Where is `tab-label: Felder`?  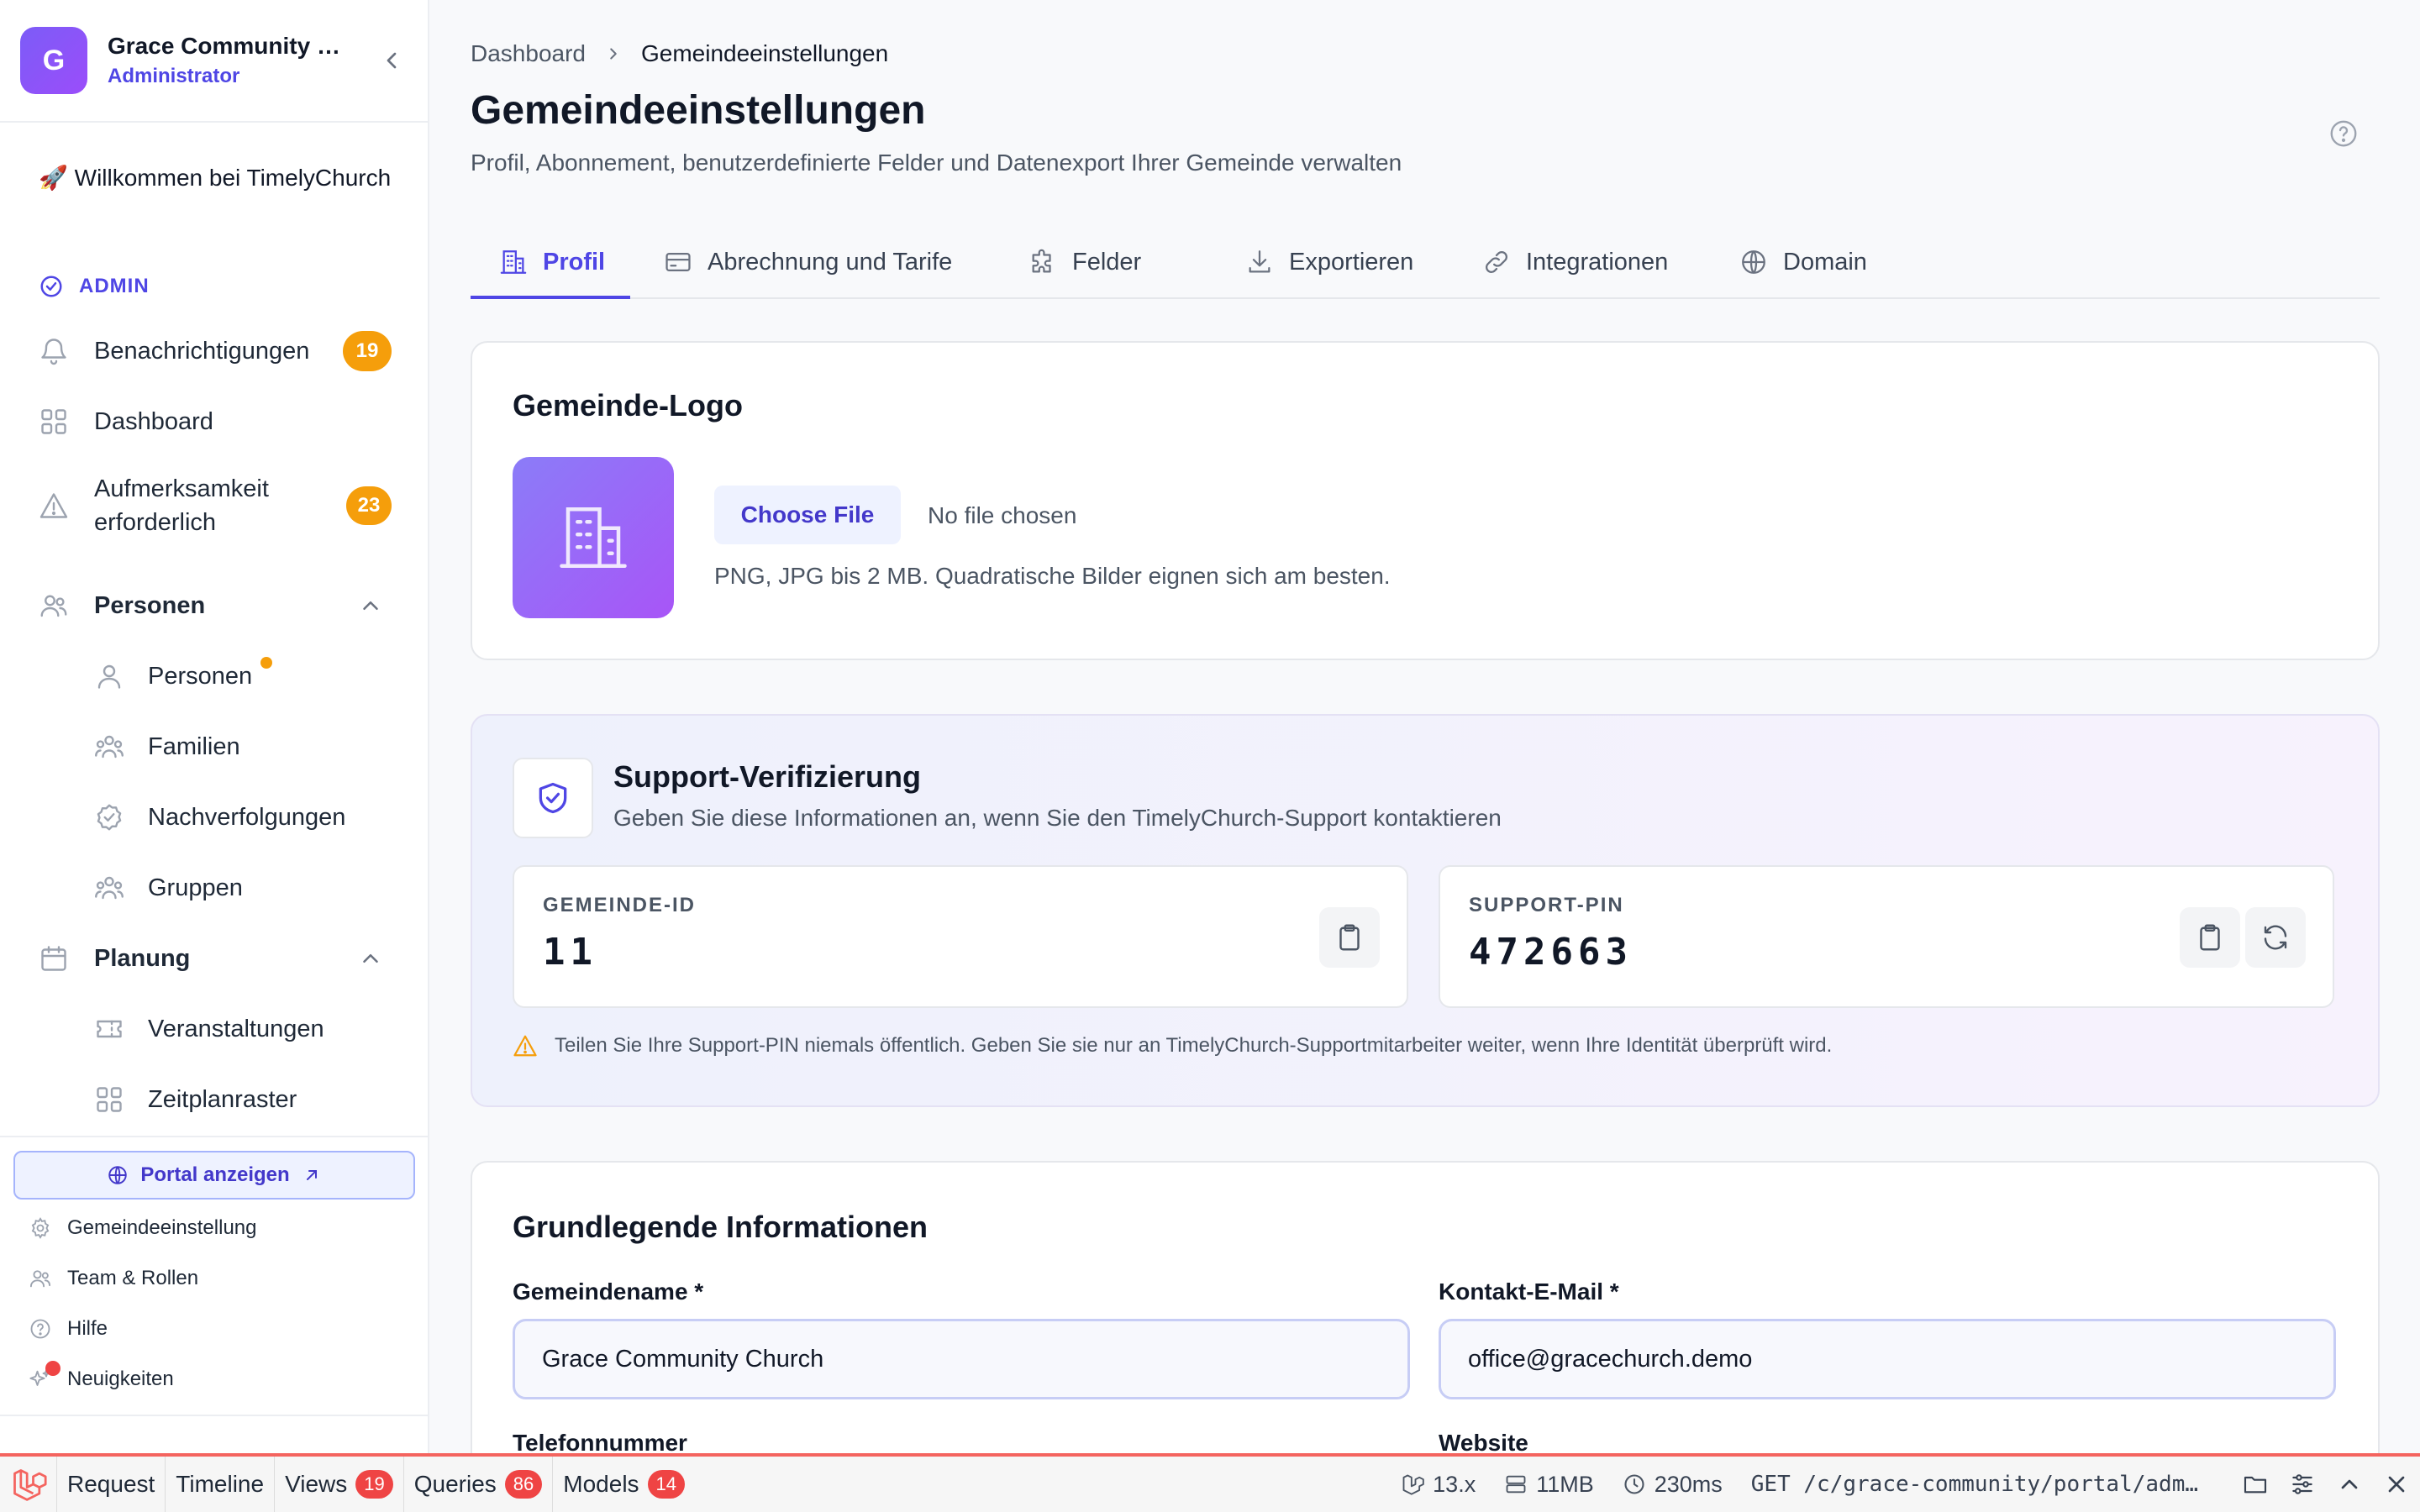 tab-label: Felder is located at coordinates (1107, 262).